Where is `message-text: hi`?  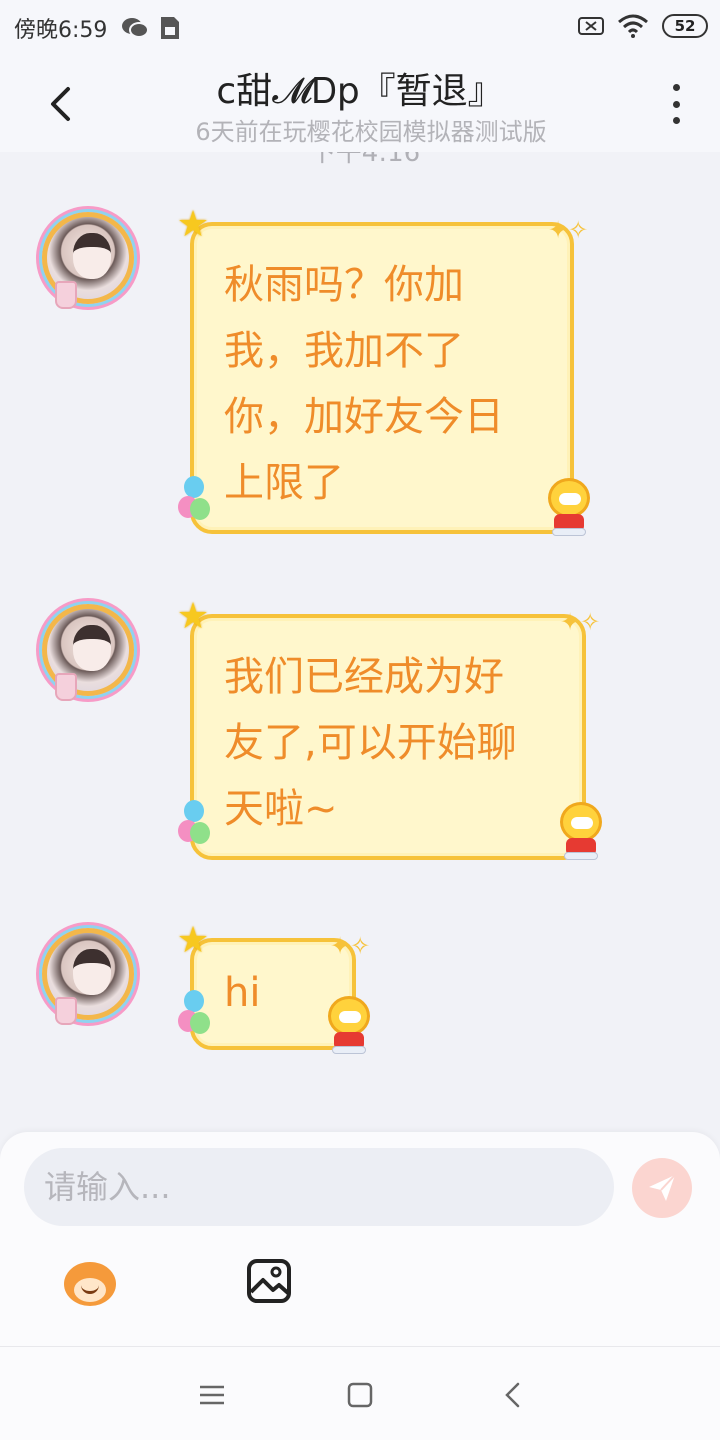 message-text: hi is located at coordinates (242, 993).